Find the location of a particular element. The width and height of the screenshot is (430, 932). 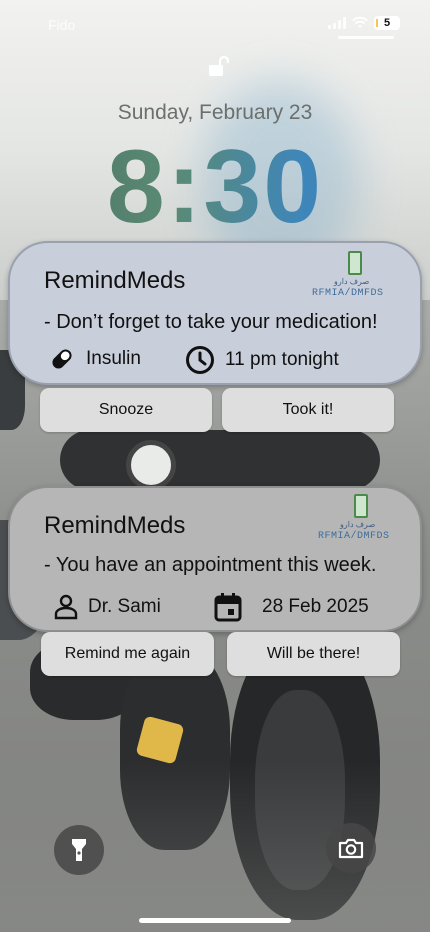

appointment-date-label: 28 Feb 2025 is located at coordinates (315, 606).